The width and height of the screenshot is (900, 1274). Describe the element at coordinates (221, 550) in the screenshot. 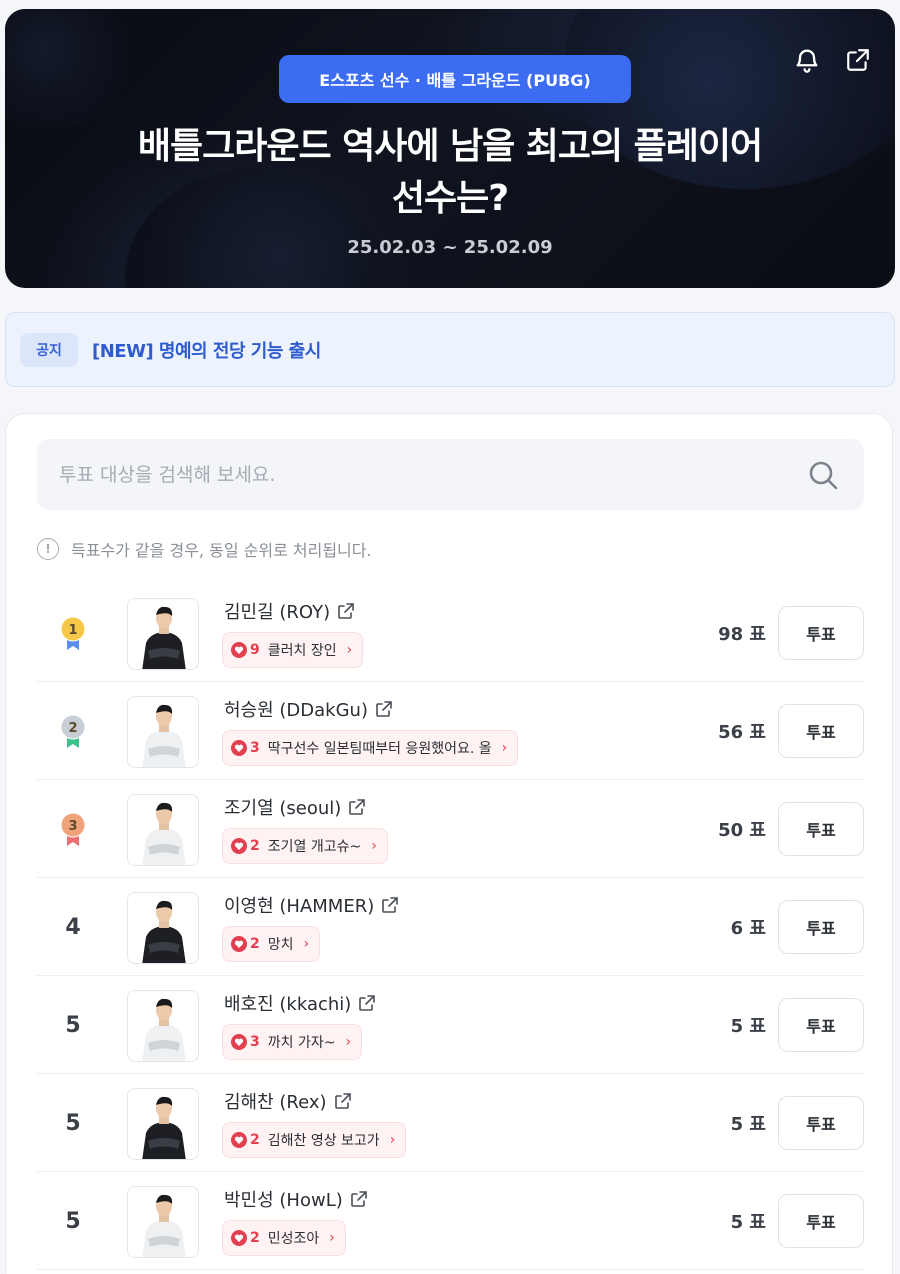

I see `info-text: 득표수가 같을 경우, 동일 순위로 처리됩니다.` at that location.